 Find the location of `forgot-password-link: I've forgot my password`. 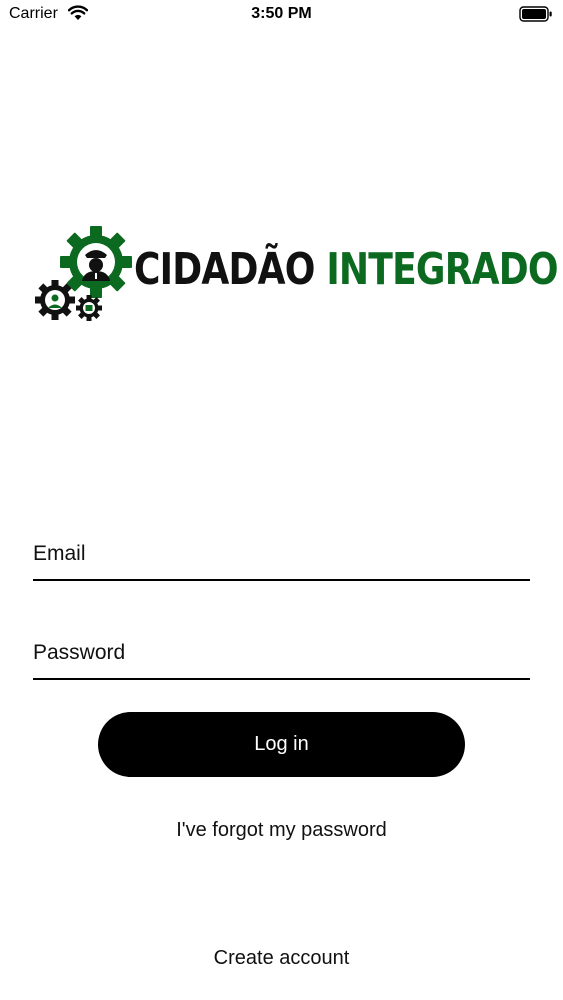

forgot-password-link: I've forgot my password is located at coordinates (281, 830).